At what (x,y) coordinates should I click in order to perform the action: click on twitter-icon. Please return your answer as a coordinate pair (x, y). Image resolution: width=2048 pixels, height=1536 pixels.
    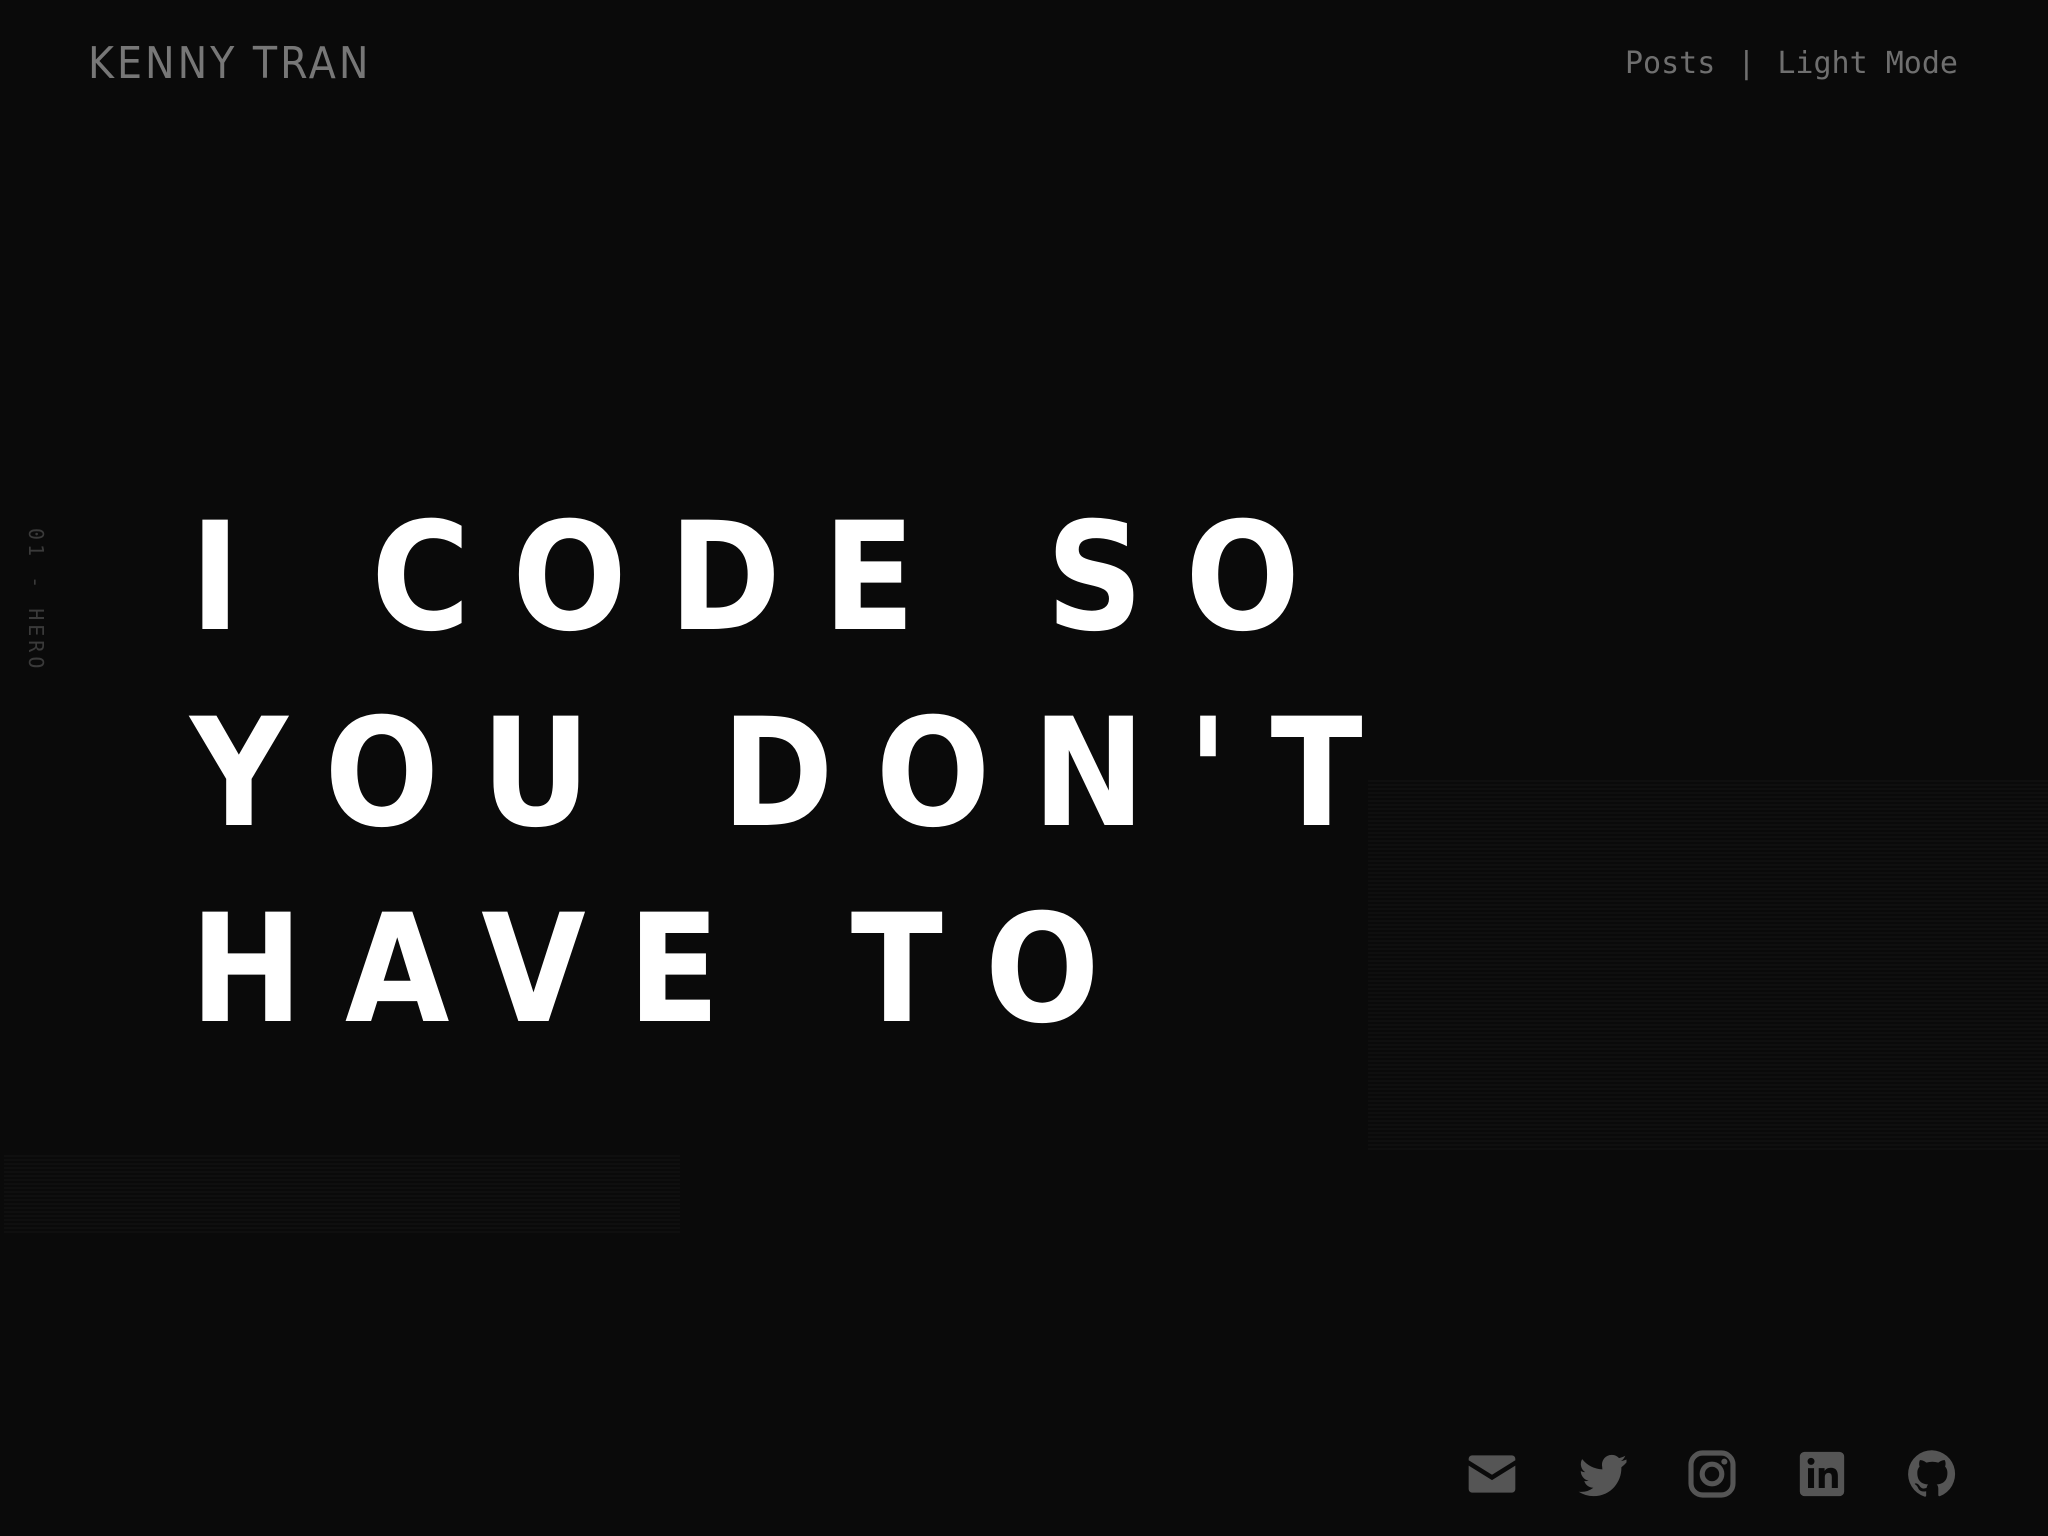
    Looking at the image, I should click on (1602, 1475).